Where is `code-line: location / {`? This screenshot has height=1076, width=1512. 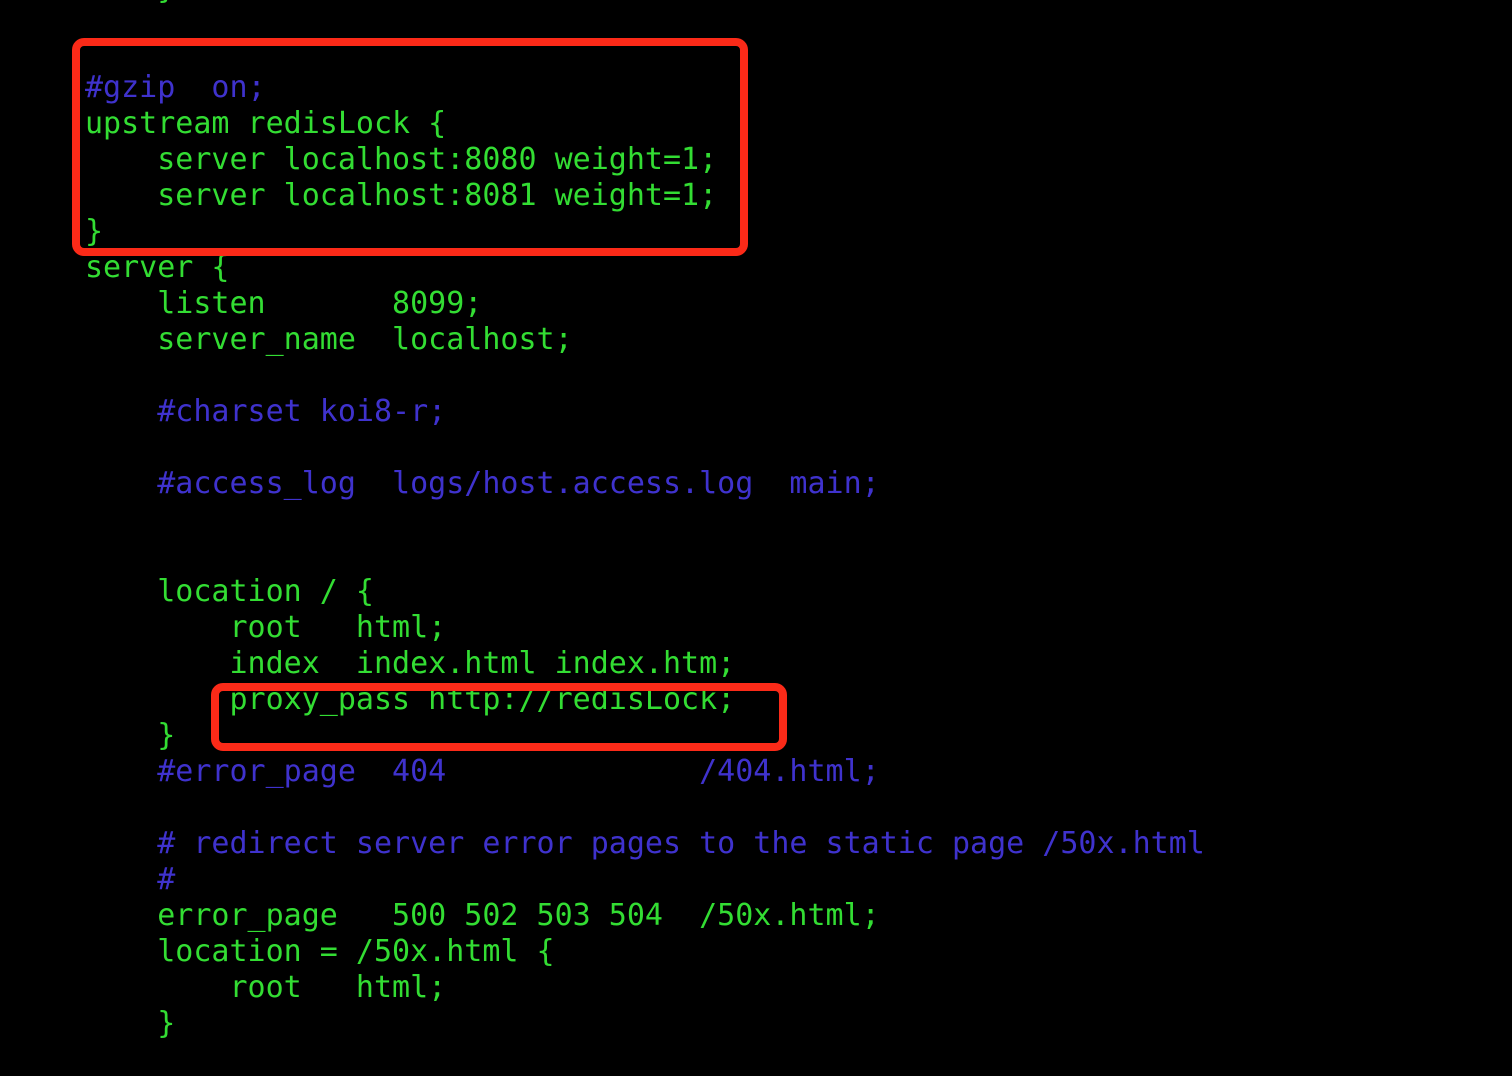
code-line: location / { is located at coordinates (229, 591).